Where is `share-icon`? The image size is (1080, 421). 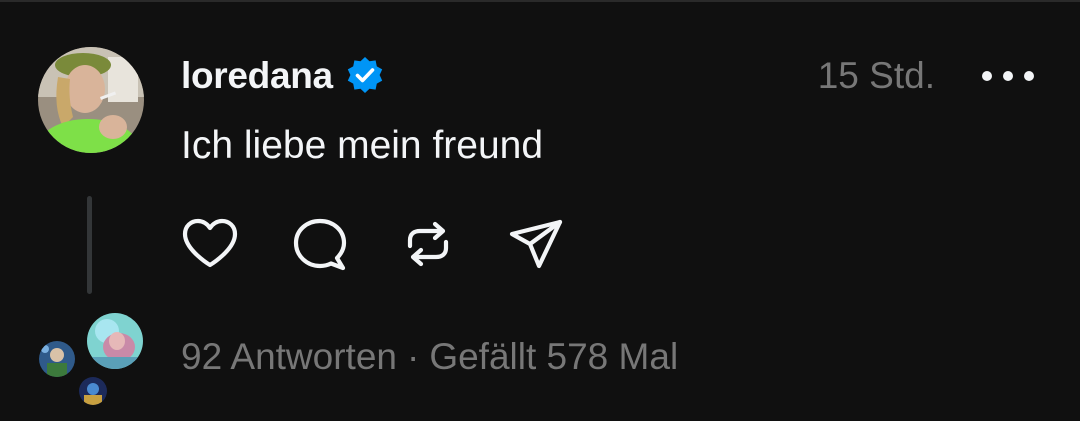
share-icon is located at coordinates (536, 244).